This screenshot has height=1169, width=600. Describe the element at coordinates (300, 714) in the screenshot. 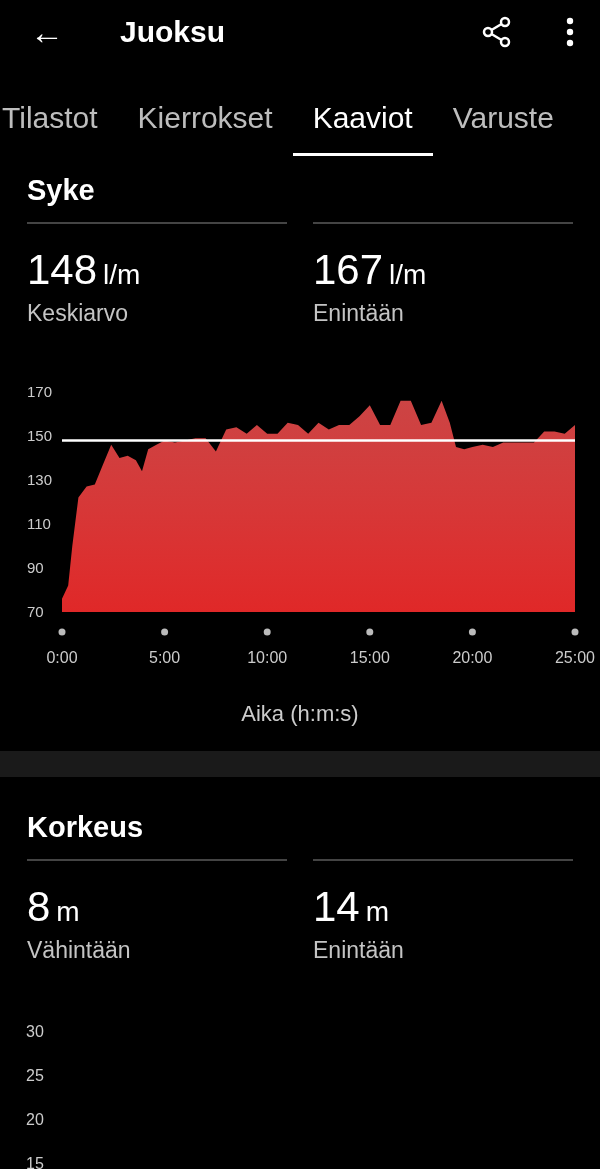

I see `axis-title: Aika (h:m:s)` at that location.